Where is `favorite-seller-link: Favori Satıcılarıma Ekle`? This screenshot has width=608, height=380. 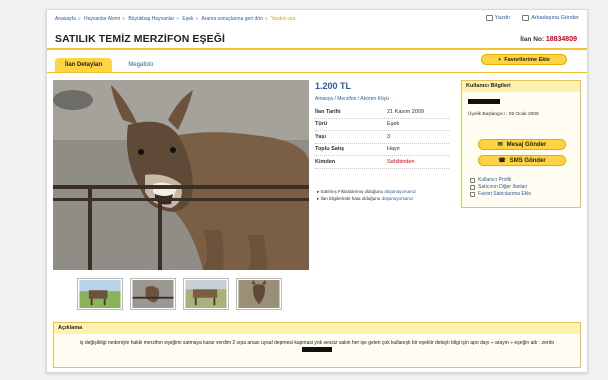
favorite-seller-link: Favori Satıcılarıma Ekle is located at coordinates (500, 194).